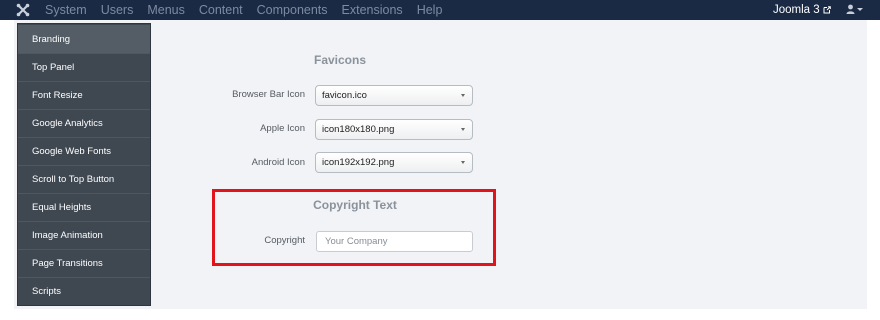 The image size is (880, 320). I want to click on joomla-logo-icon, so click(23, 10).